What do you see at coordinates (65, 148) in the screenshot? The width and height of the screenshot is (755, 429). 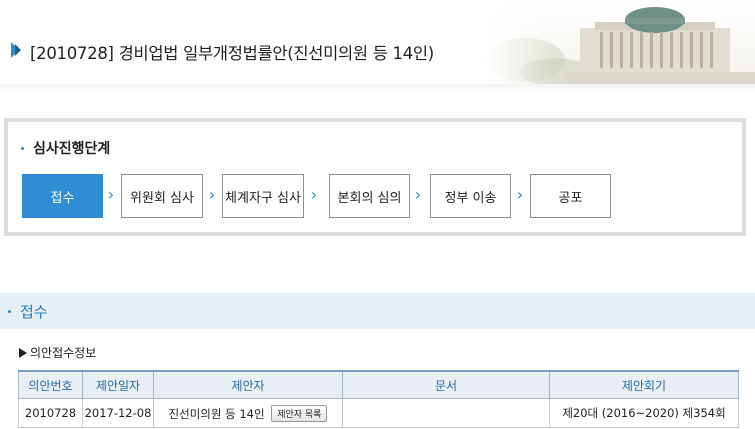 I see `process-heading: 심사진행단계` at bounding box center [65, 148].